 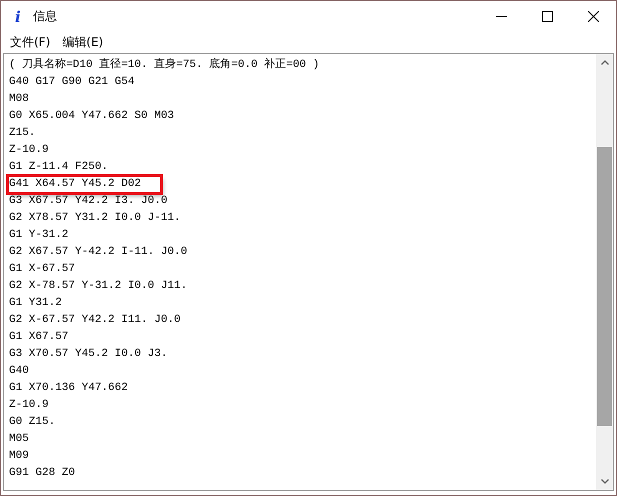 I want to click on code-line: M08, so click(x=19, y=99).